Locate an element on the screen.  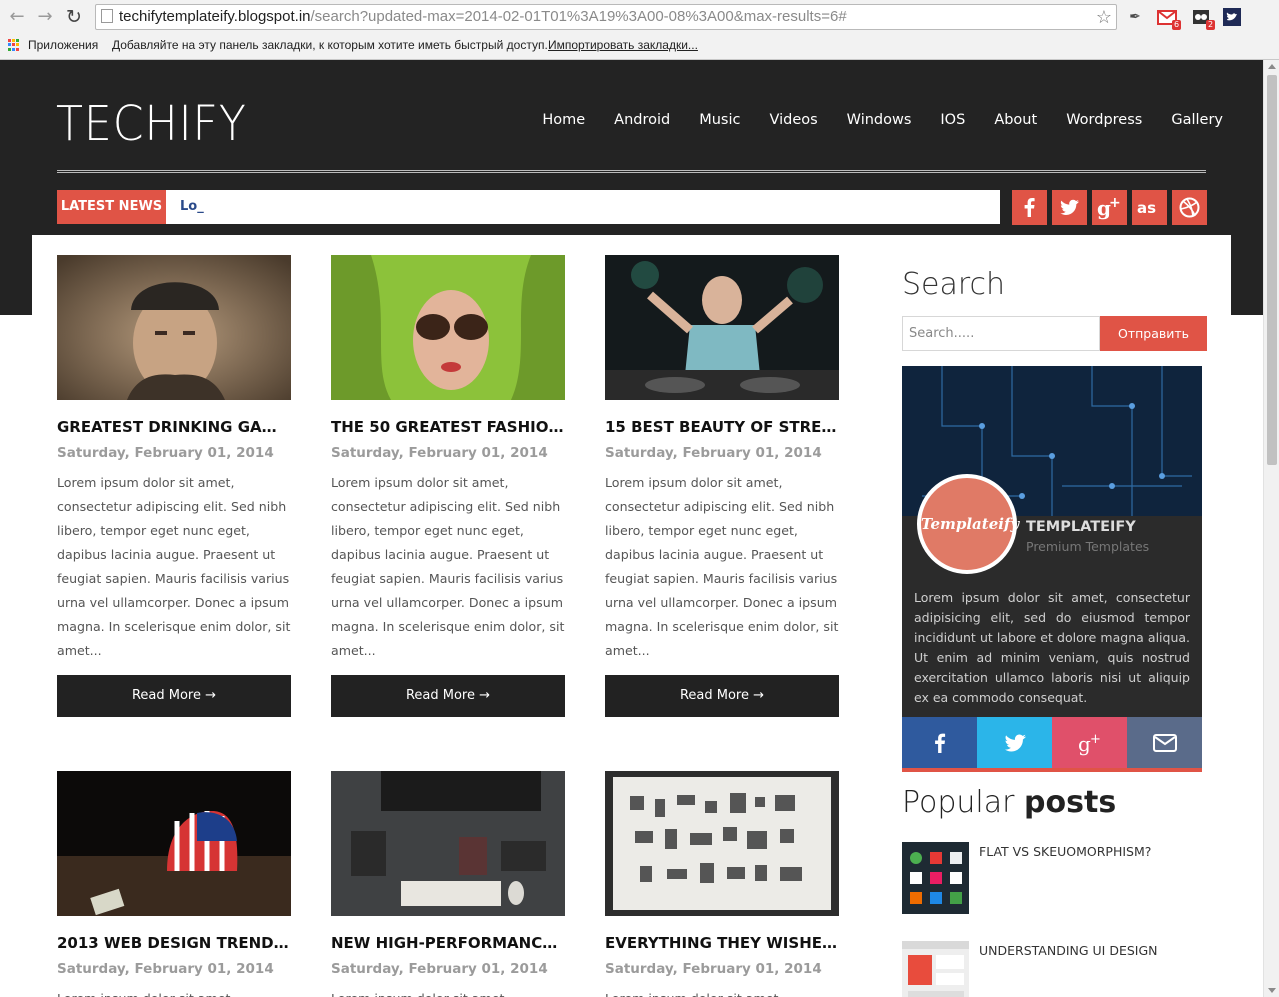
sidebar-search-button: Отправить is located at coordinates (1153, 333).